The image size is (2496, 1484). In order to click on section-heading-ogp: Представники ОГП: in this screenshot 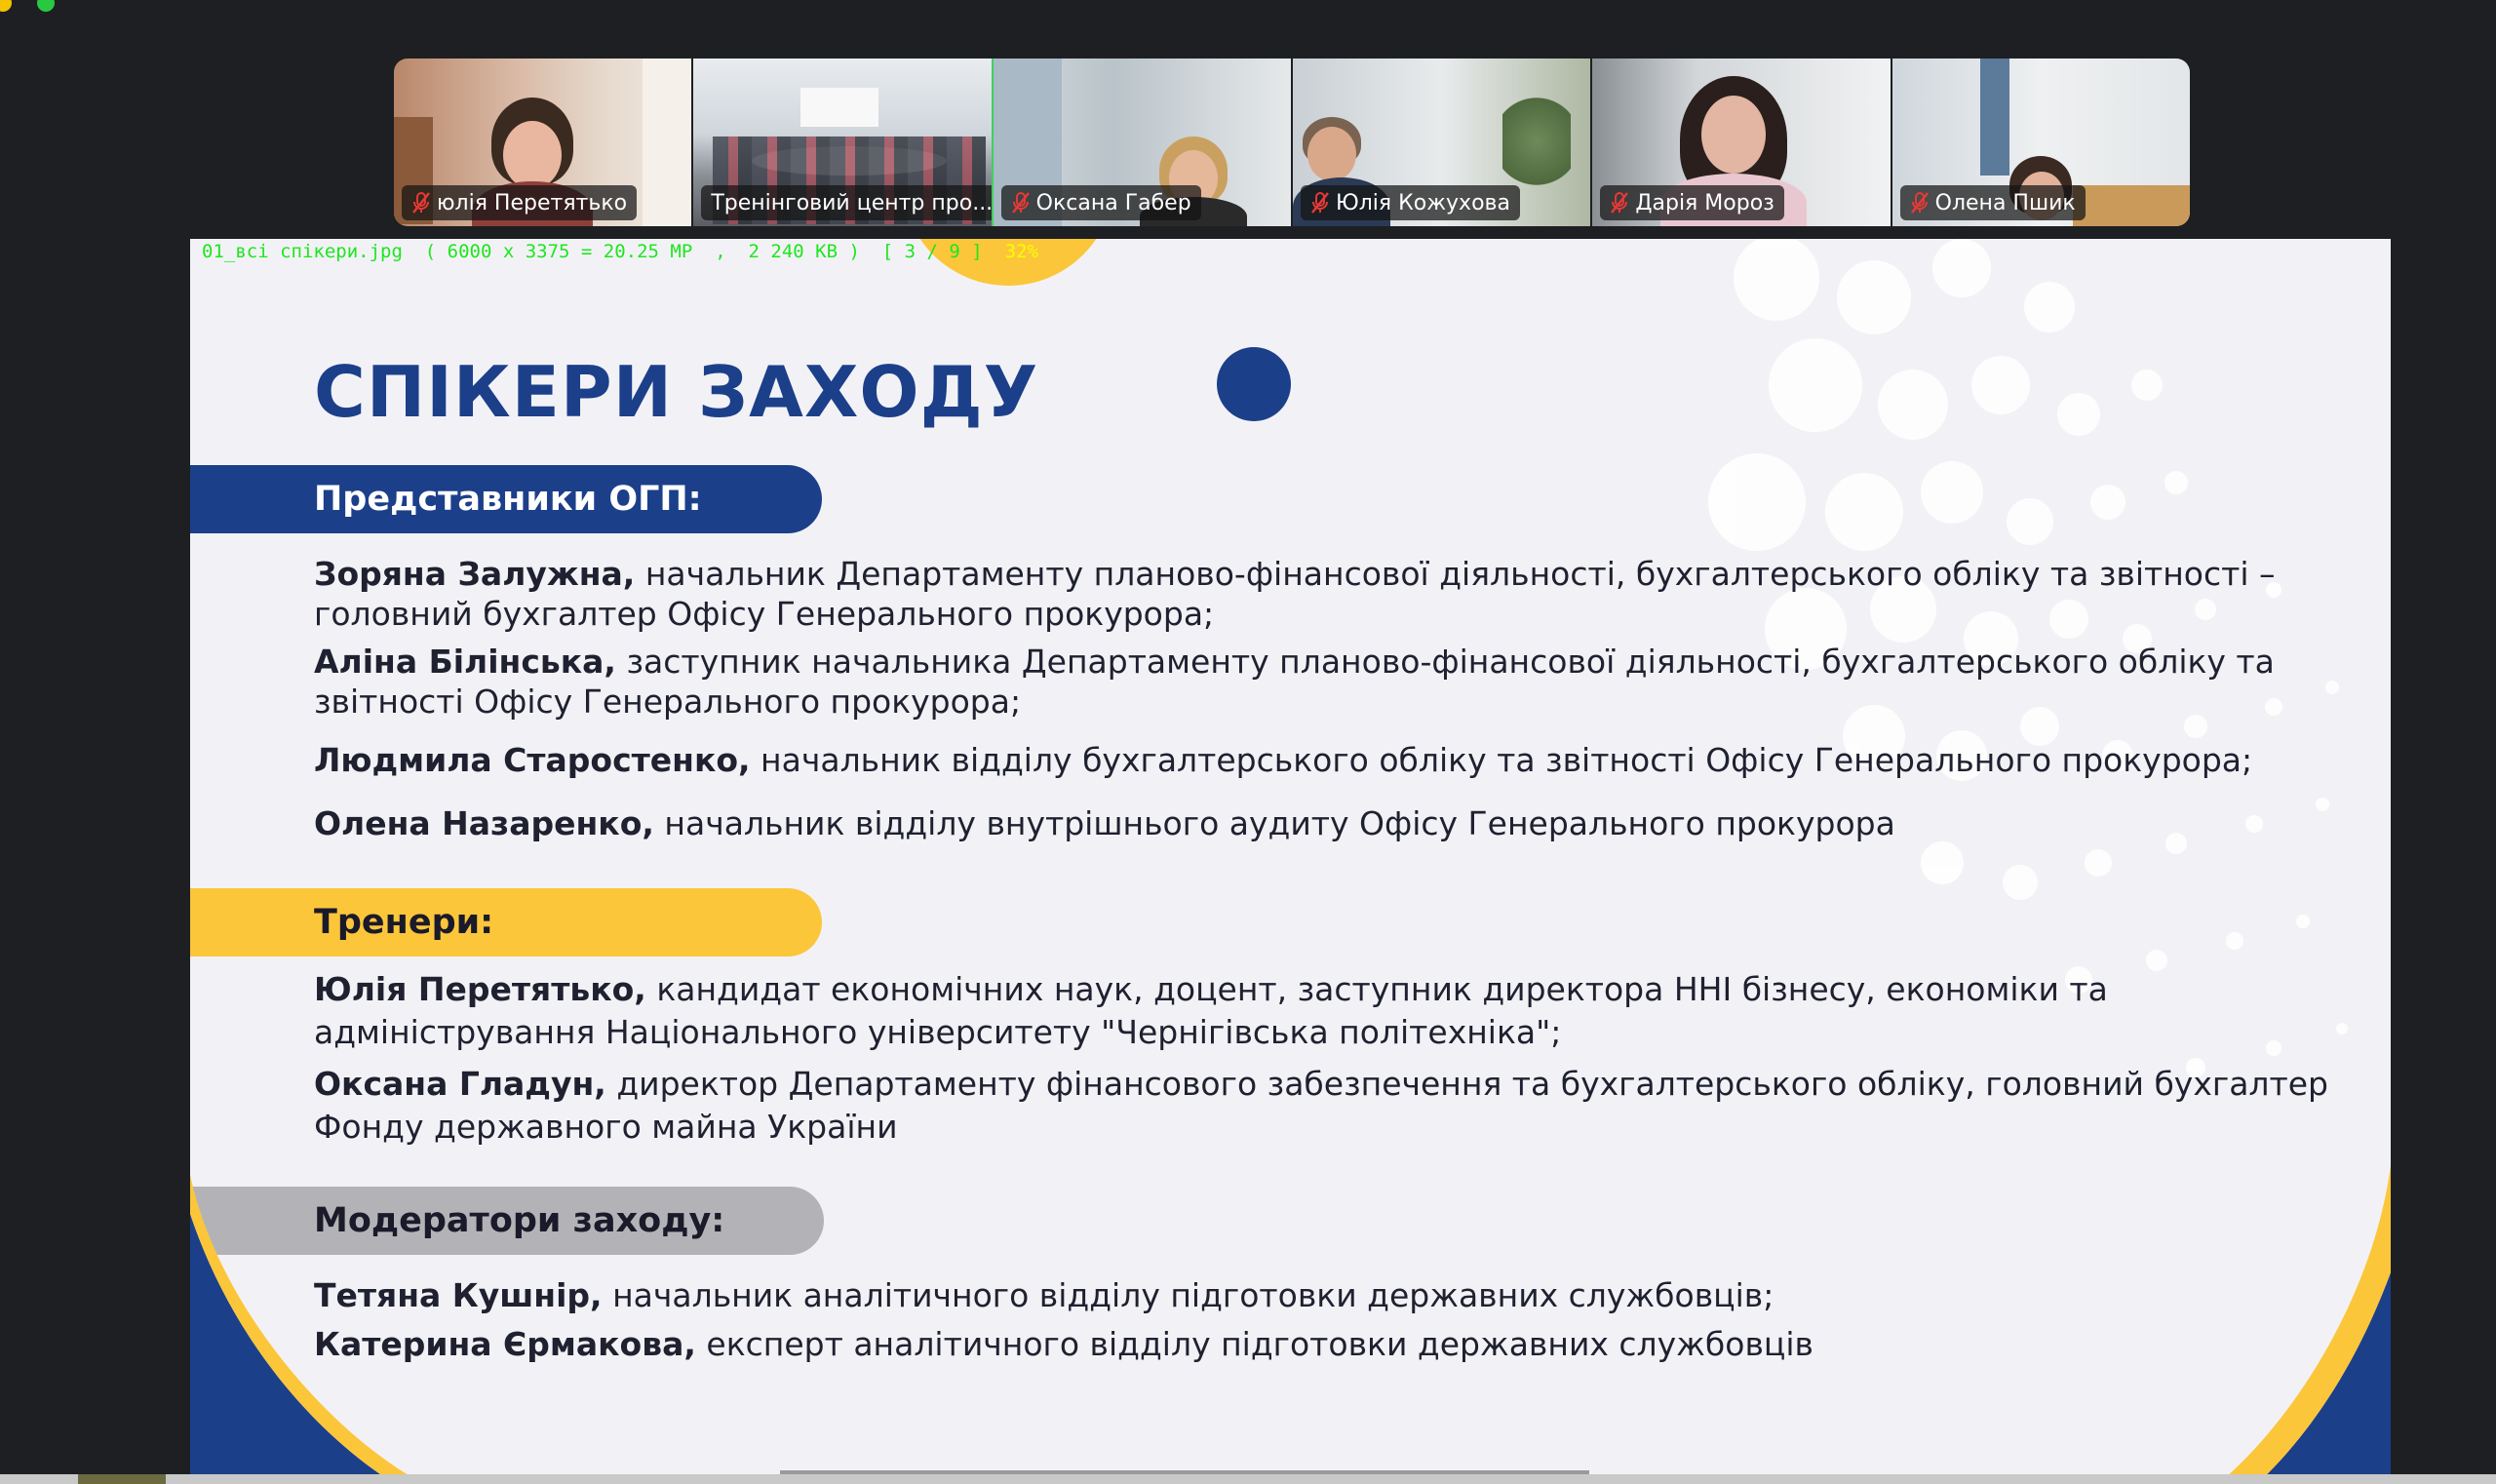, I will do `click(506, 499)`.